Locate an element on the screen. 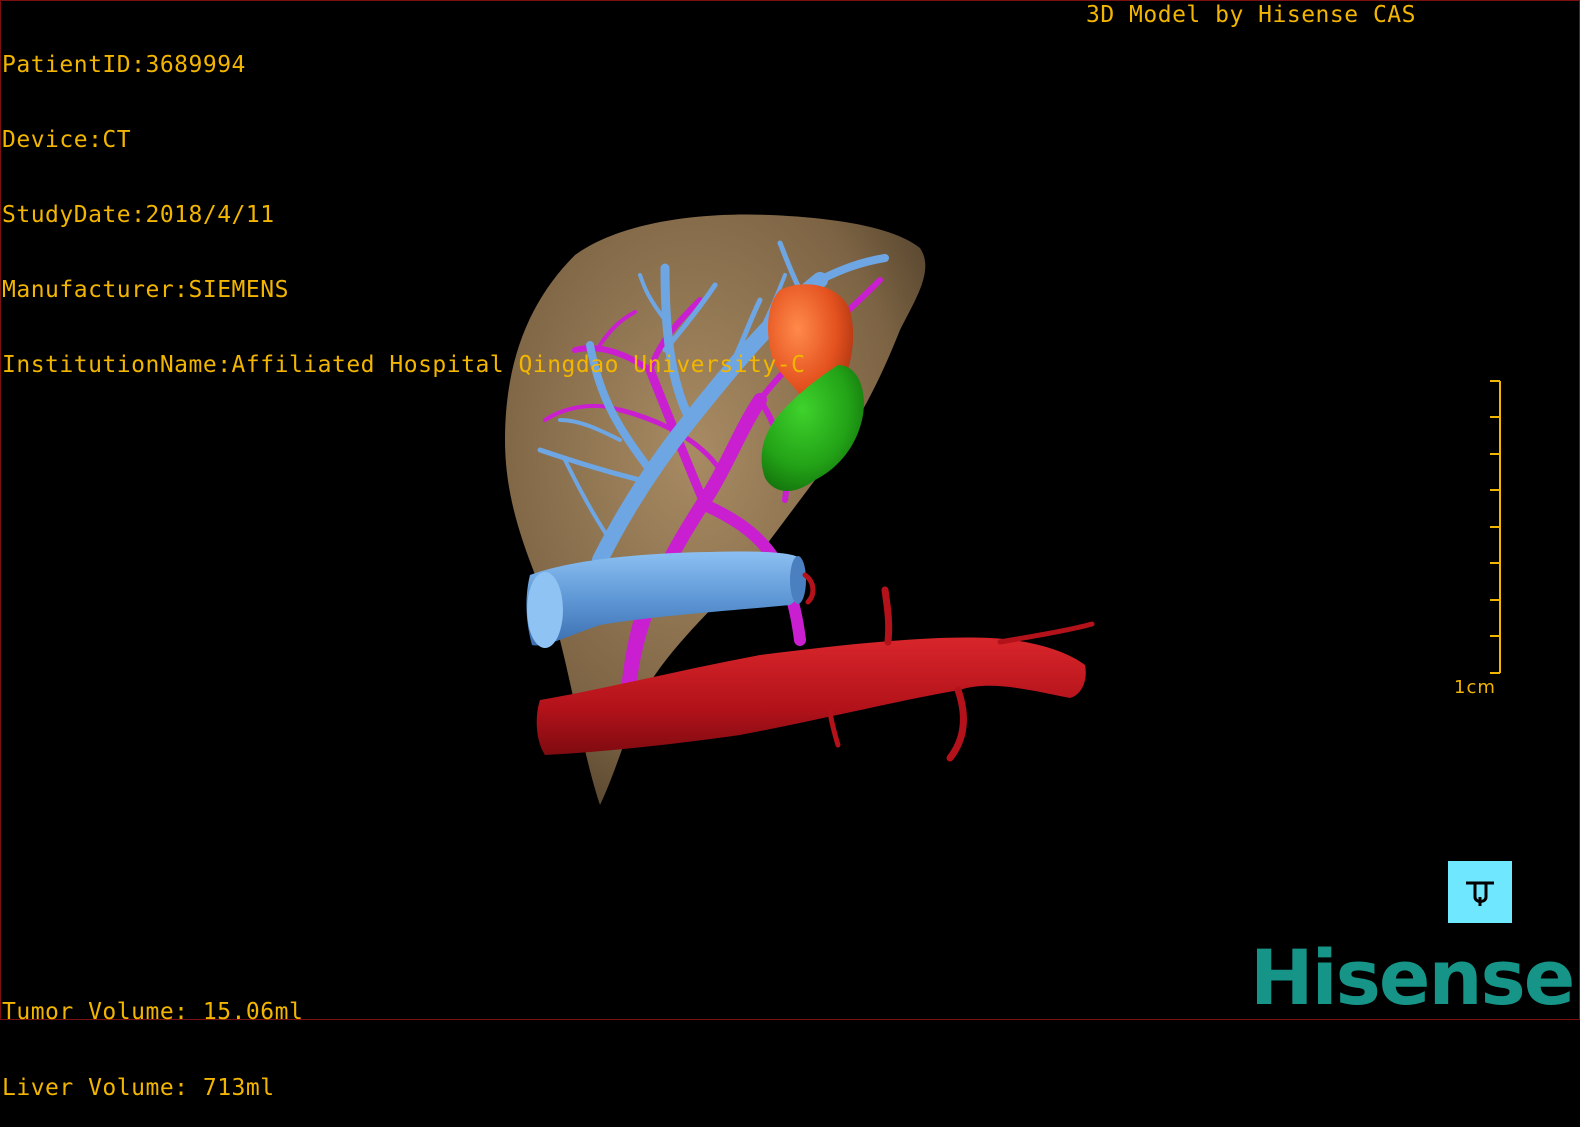  study-date-label: StudyDate:2018/4/11 is located at coordinates (138, 215).